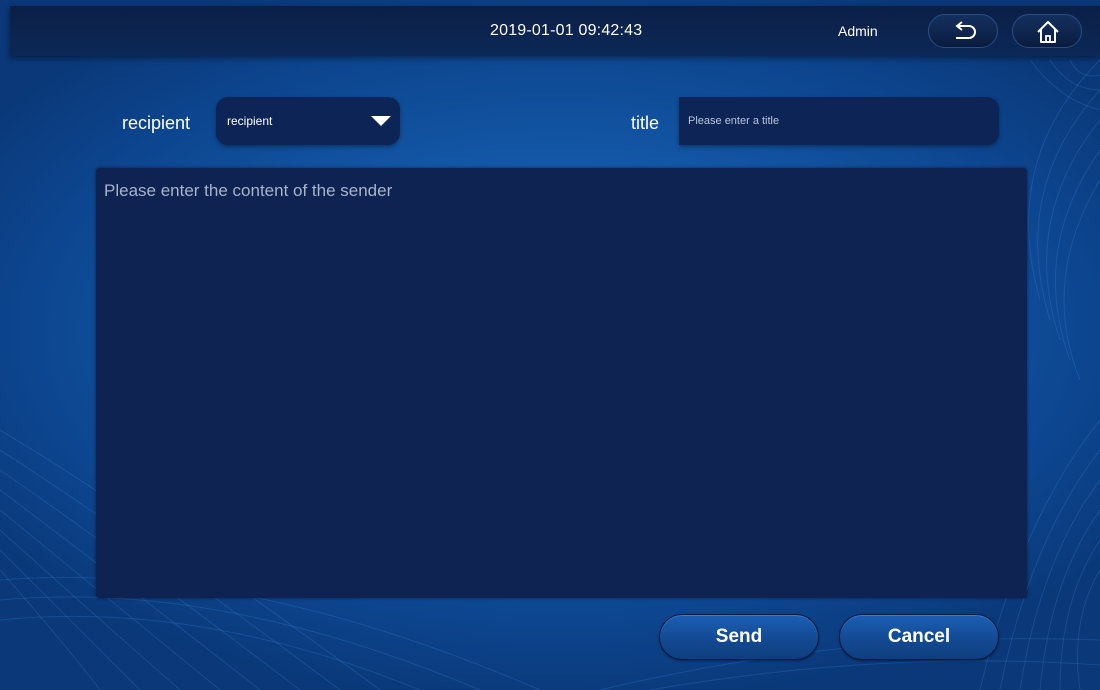  Describe the element at coordinates (156, 123) in the screenshot. I see `recipient-label: recipient` at that location.